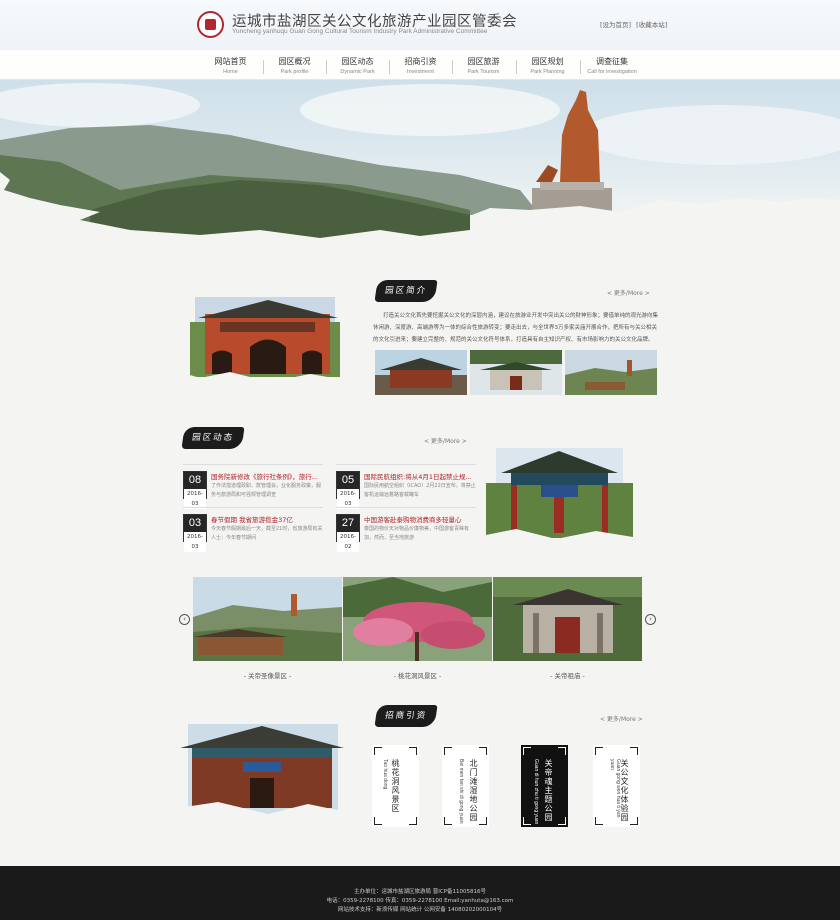 Image resolution: width=840 pixels, height=920 pixels. What do you see at coordinates (195, 523) in the screenshot?
I see `date-day: 03` at bounding box center [195, 523].